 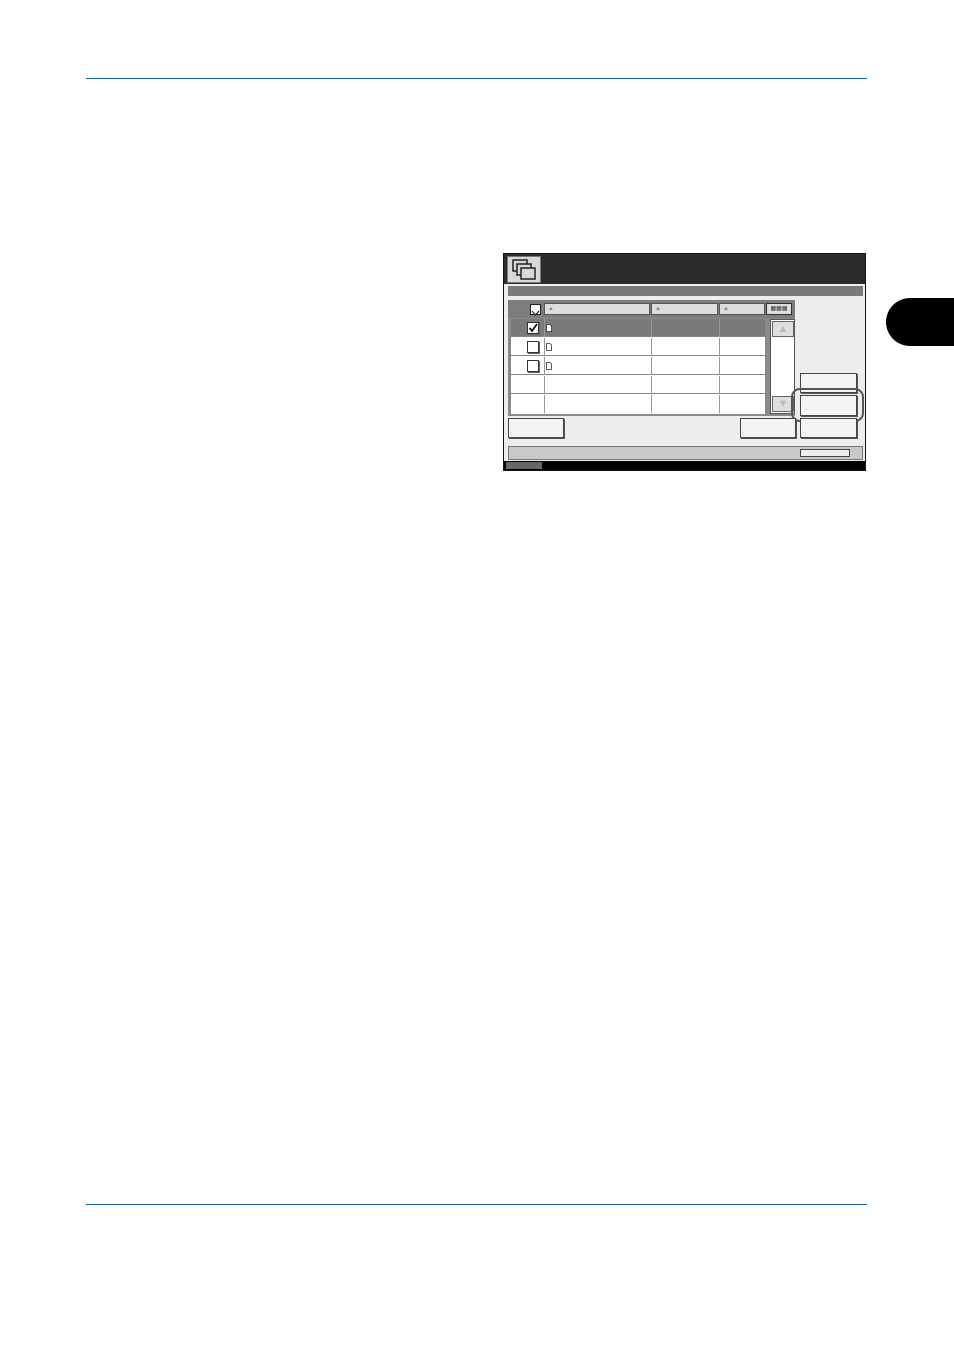 I want to click on list-rows, so click(x=638, y=366).